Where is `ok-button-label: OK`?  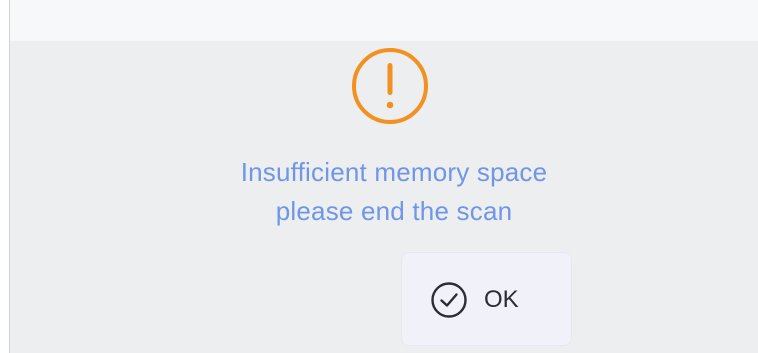
ok-button-label: OK is located at coordinates (501, 299).